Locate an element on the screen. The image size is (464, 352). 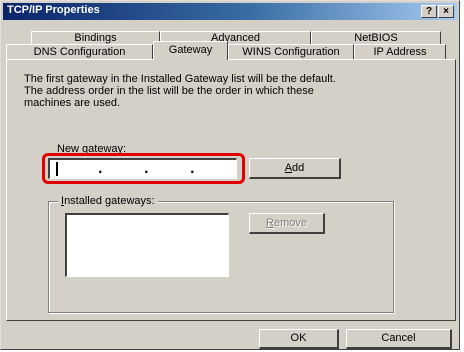
remove-access-key: R is located at coordinates (270, 223).